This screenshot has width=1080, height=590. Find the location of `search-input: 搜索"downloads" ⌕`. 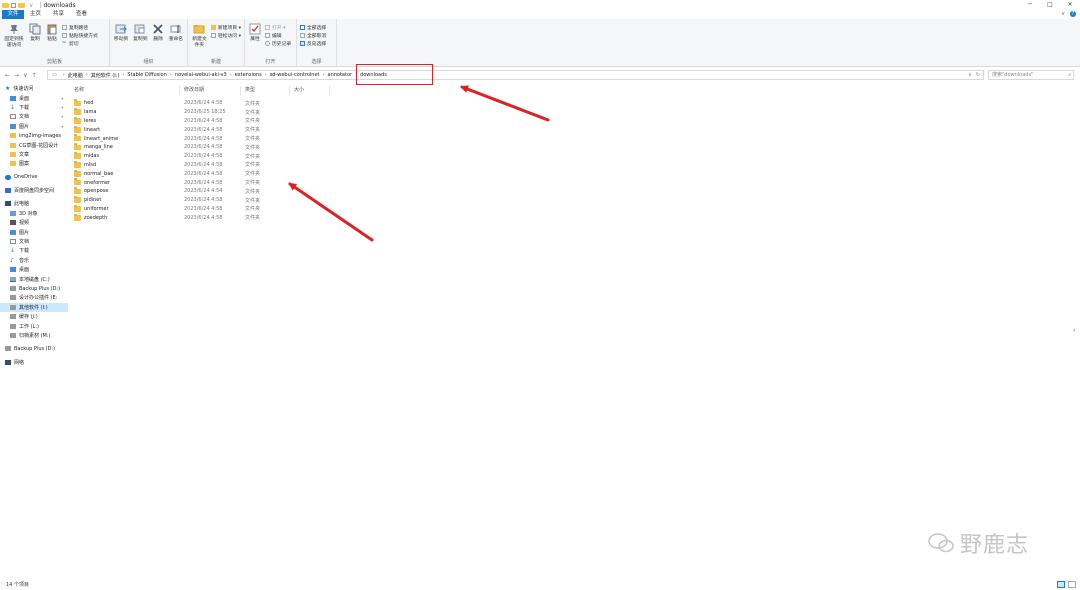

search-input: 搜索"downloads" ⌕ is located at coordinates (1031, 75).